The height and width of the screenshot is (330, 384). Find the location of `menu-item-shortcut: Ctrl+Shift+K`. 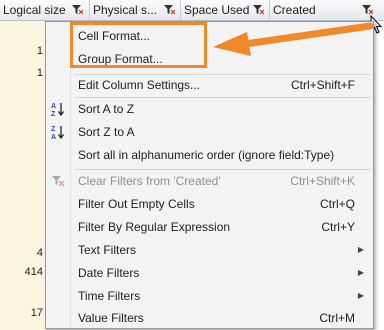

menu-item-shortcut: Ctrl+Shift+K is located at coordinates (322, 181).